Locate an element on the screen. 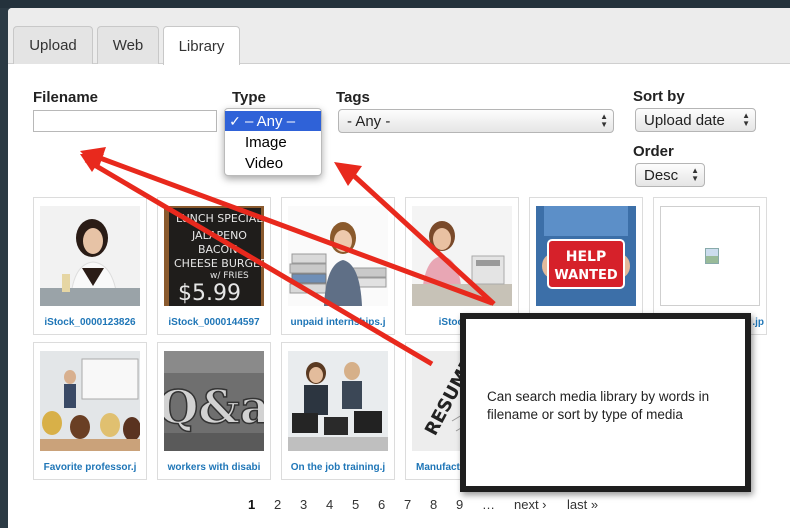 The width and height of the screenshot is (790, 528). sort-by-label: Sort by is located at coordinates (659, 96).